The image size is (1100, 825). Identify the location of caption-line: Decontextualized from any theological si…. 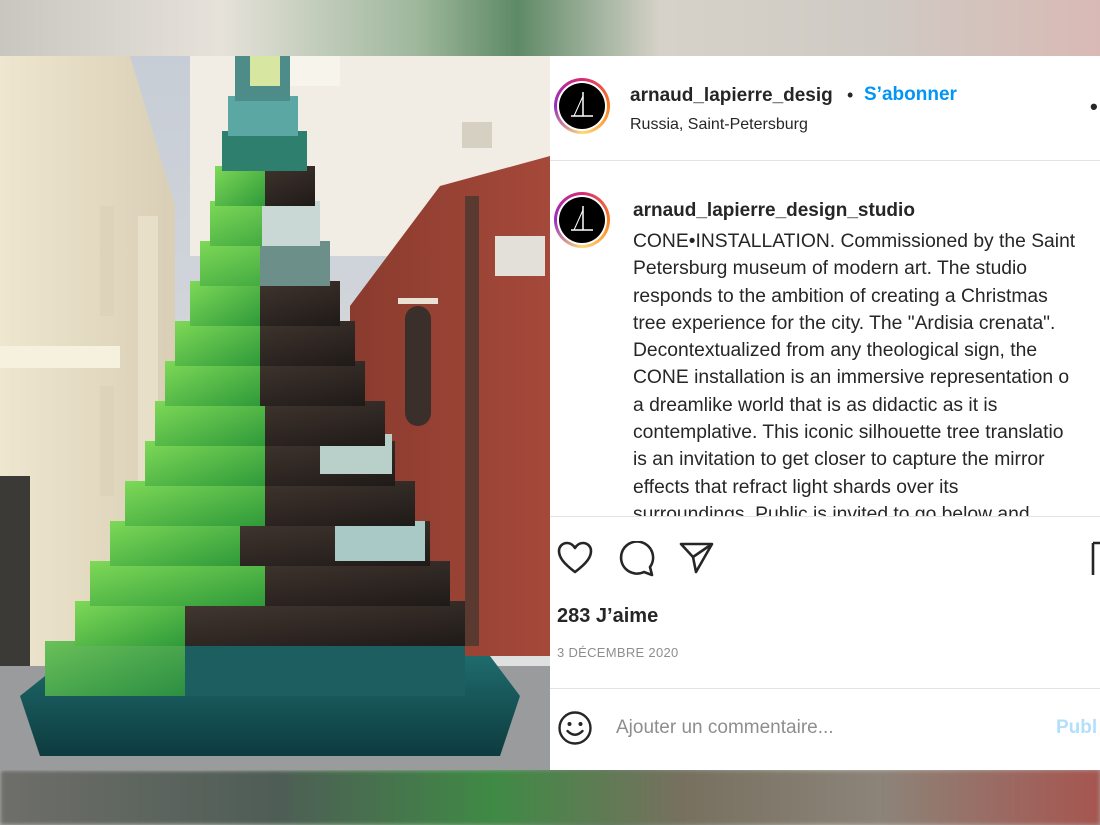
(835, 351).